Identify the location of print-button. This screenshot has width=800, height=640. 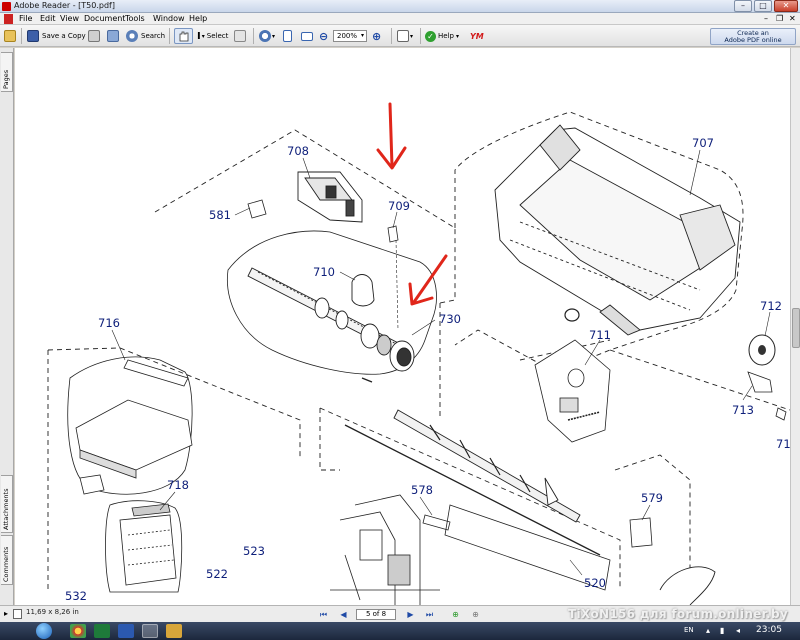
(94, 36).